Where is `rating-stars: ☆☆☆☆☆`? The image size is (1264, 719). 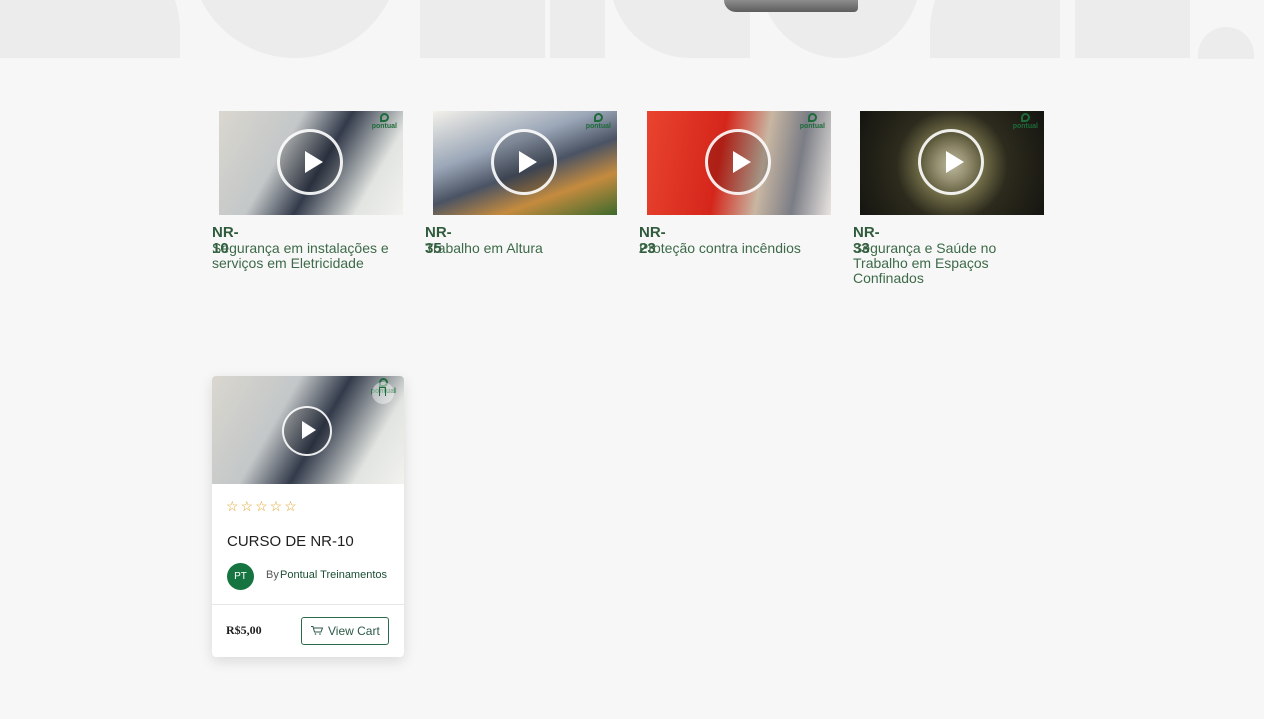
rating-stars: ☆☆☆☆☆ is located at coordinates (262, 506).